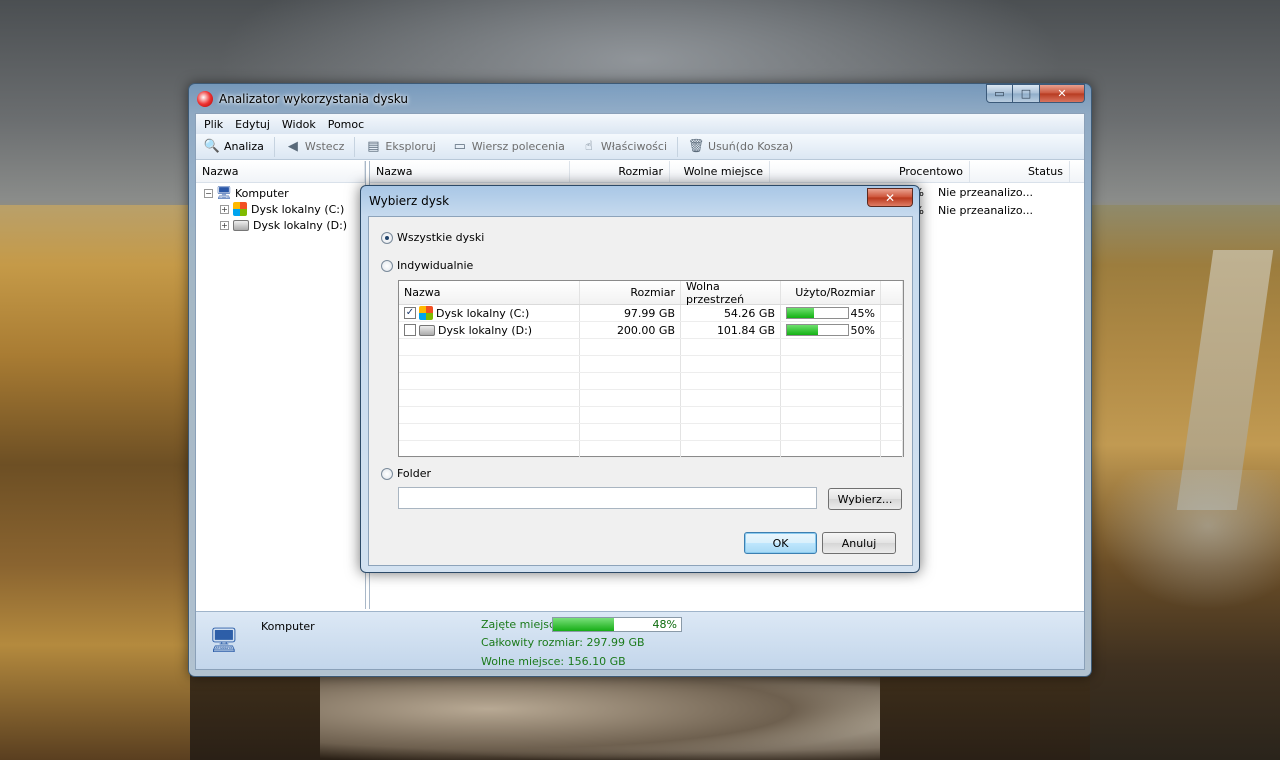  What do you see at coordinates (508, 147) in the screenshot?
I see `cmd-button: ▭ Wiersz polecenia` at bounding box center [508, 147].